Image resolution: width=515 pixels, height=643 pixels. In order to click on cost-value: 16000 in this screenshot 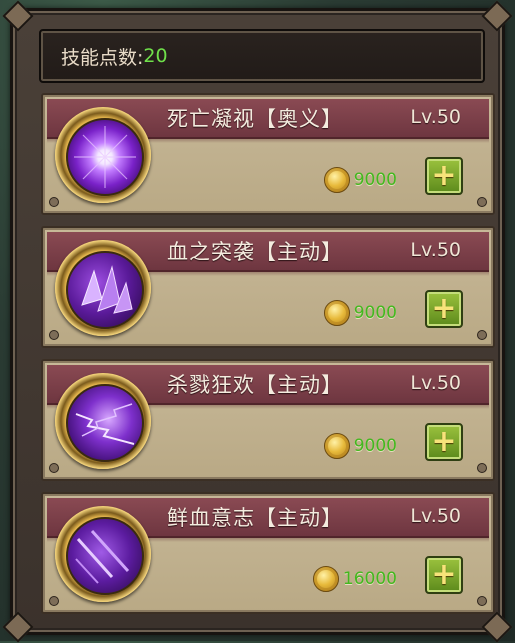, I will do `click(369, 579)`.